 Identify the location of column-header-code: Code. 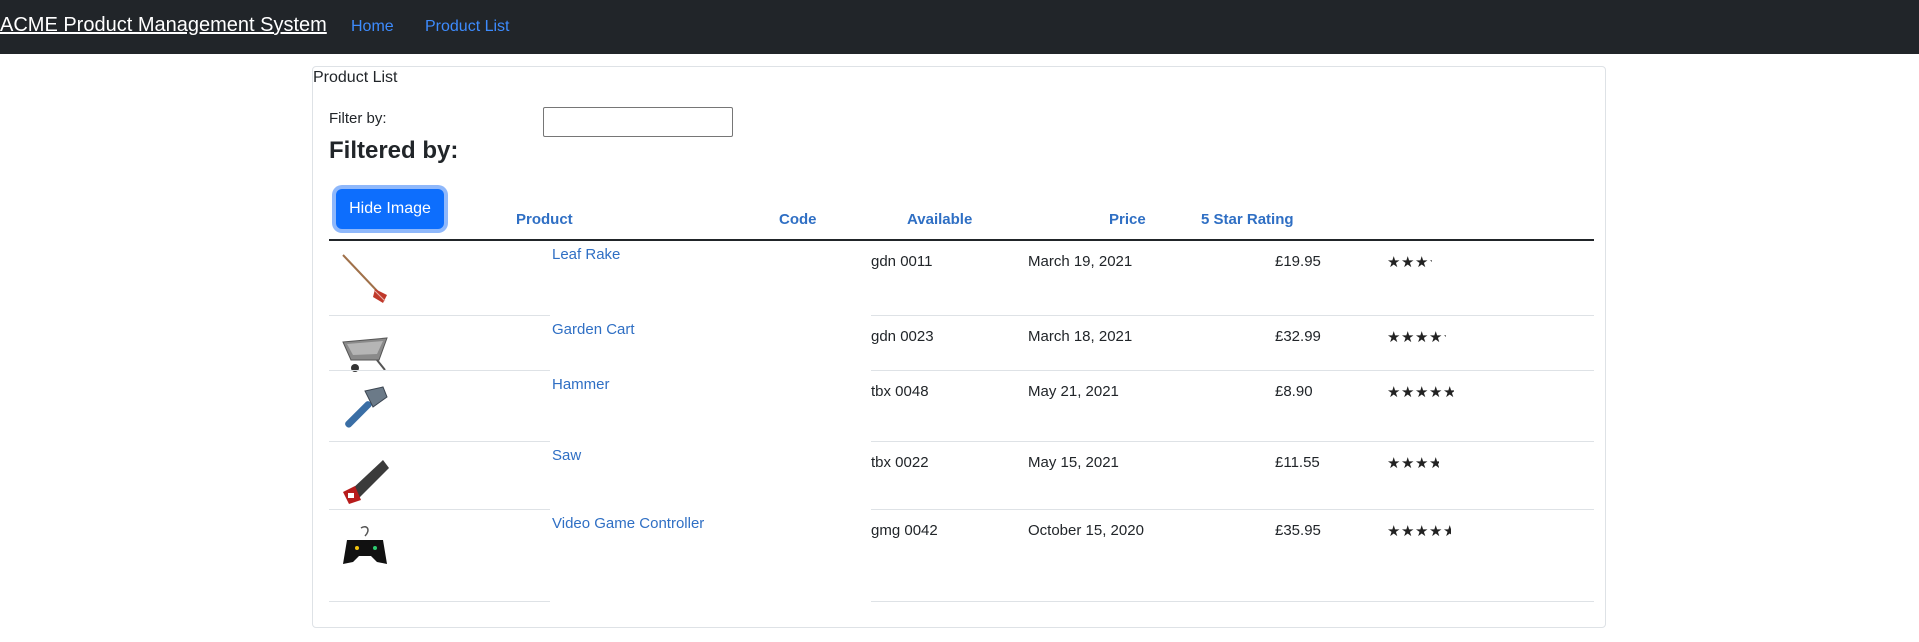
(798, 219).